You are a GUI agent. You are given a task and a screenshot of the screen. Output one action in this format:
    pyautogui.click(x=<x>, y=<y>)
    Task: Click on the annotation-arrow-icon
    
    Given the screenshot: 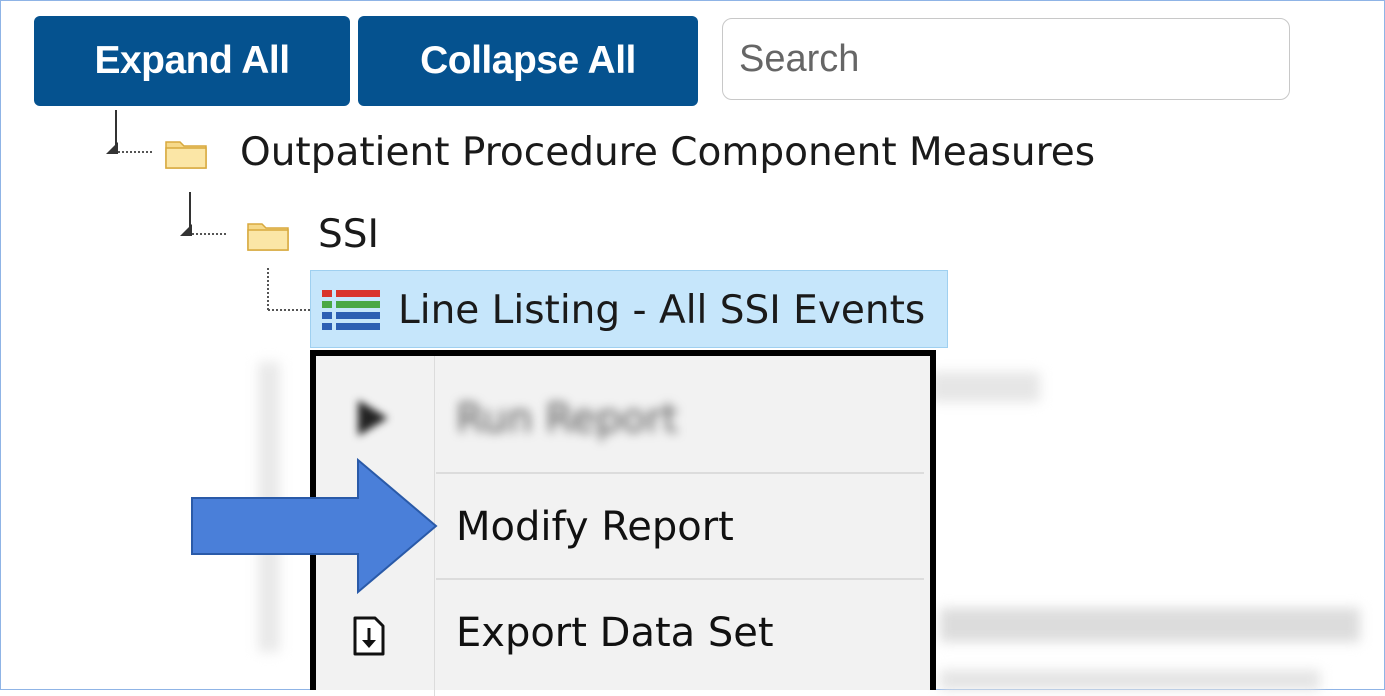 What is the action you would take?
    pyautogui.click(x=314, y=526)
    